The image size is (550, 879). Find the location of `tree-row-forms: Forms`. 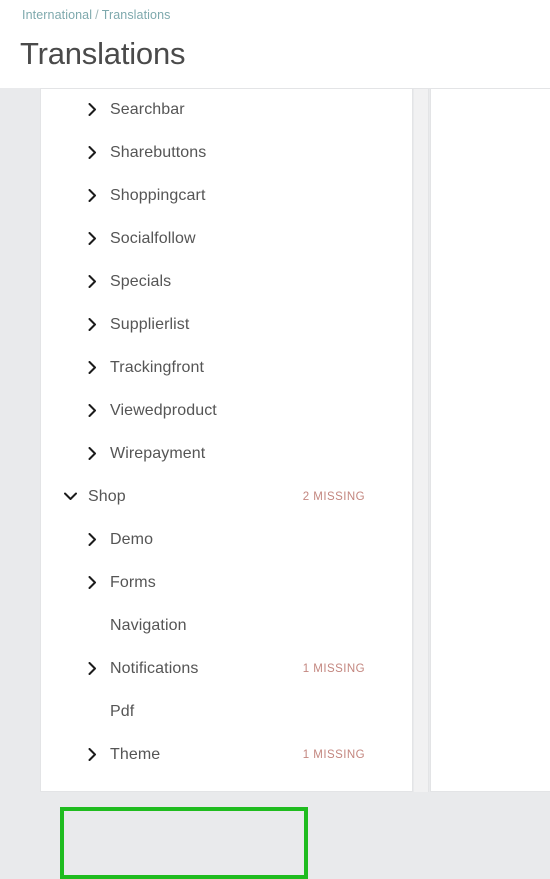

tree-row-forms: Forms is located at coordinates (206, 582).